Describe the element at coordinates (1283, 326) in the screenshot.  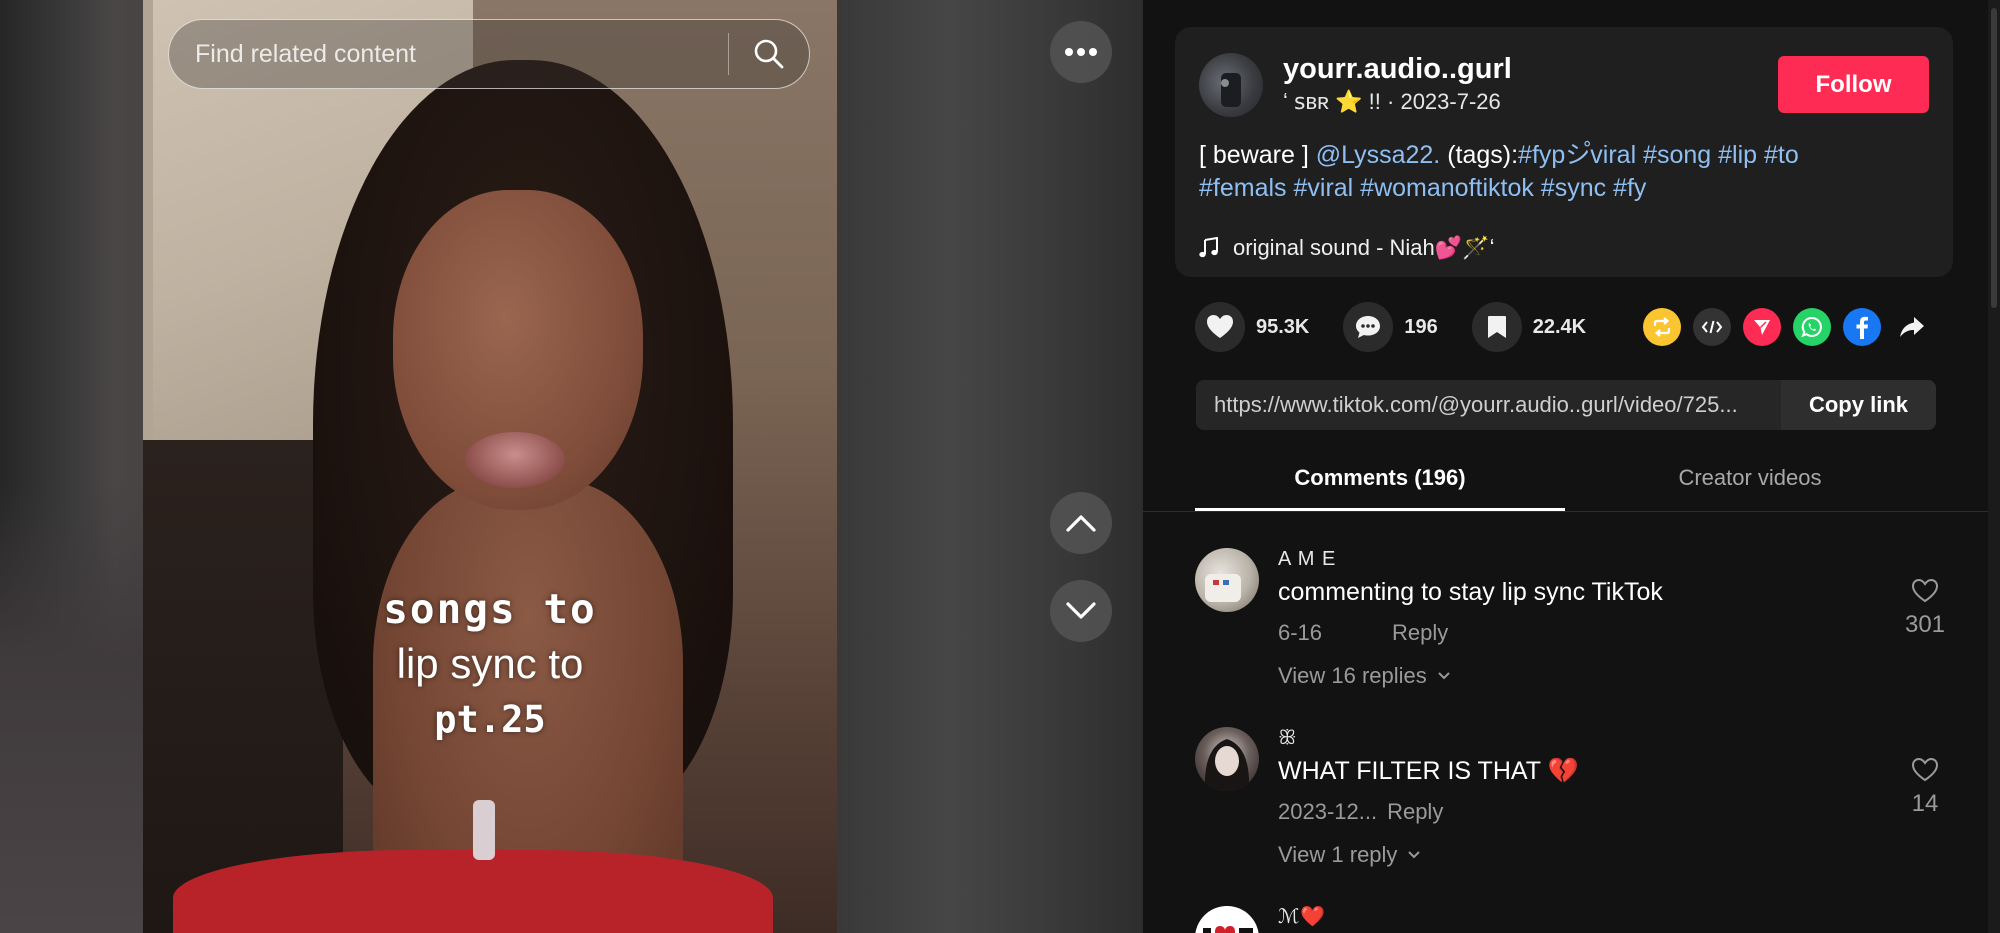
I see `like-count: 95.3K` at that location.